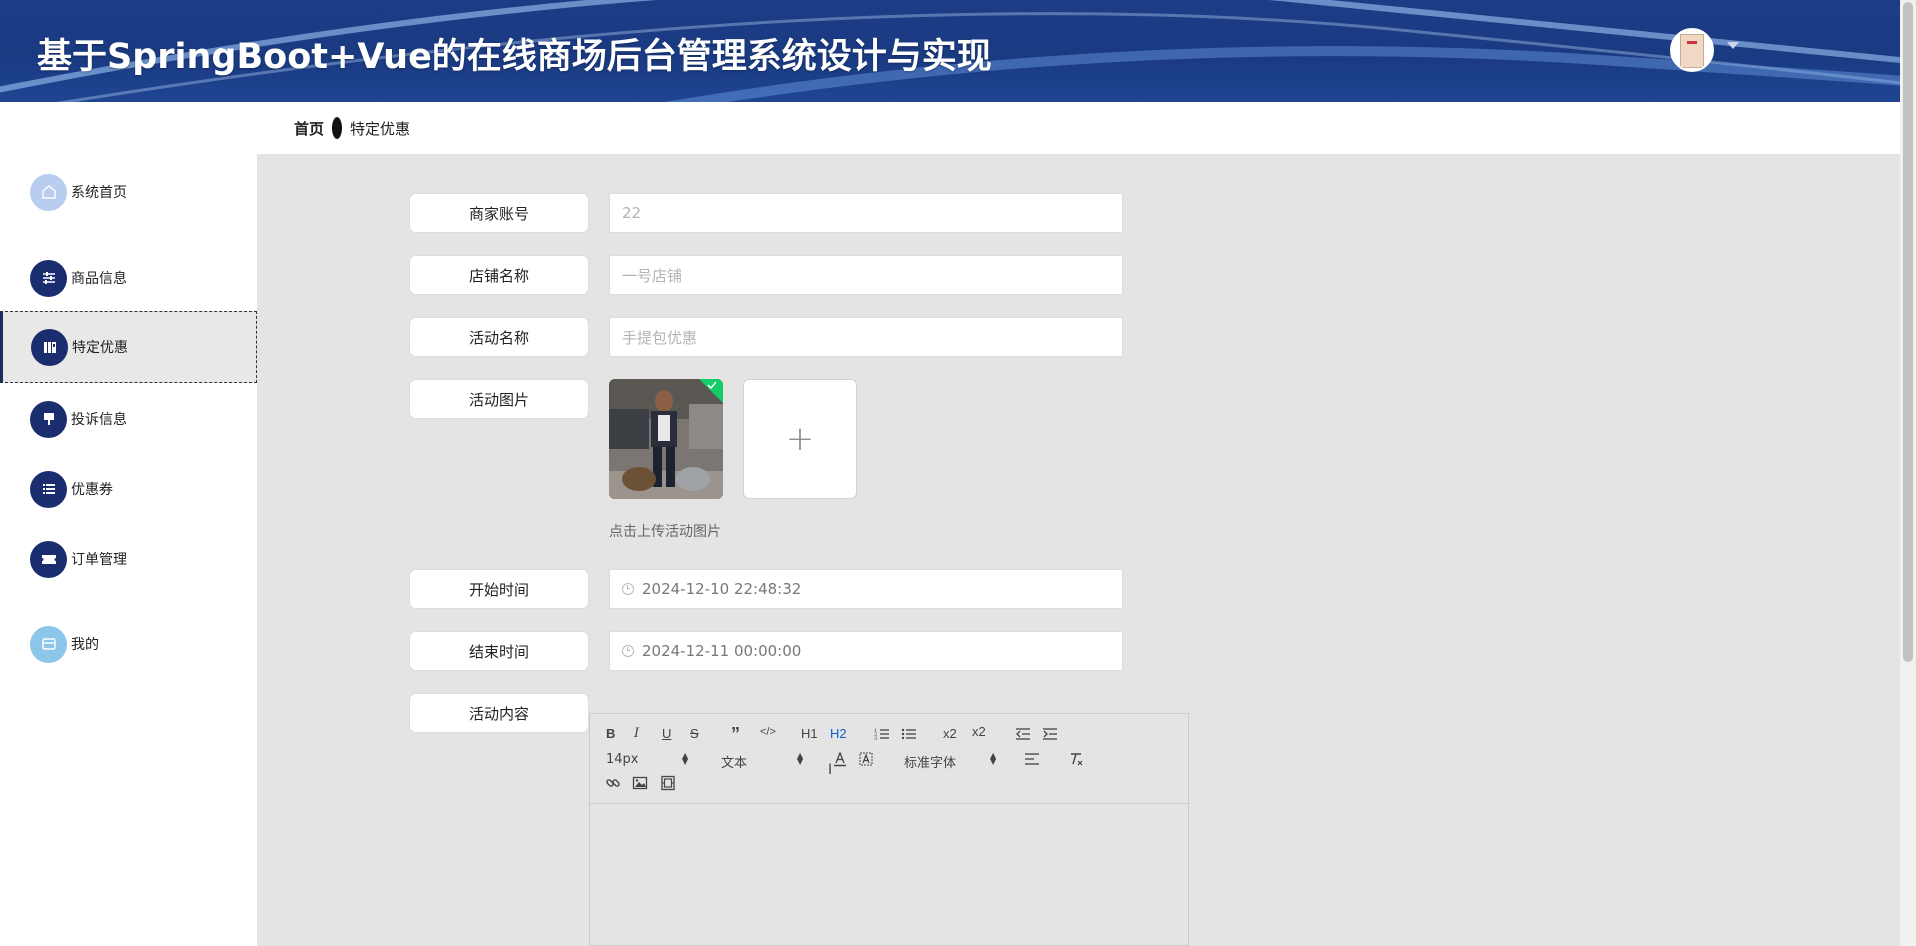  Describe the element at coordinates (128, 278) in the screenshot. I see `sidebar-item-products: 商品信息` at that location.